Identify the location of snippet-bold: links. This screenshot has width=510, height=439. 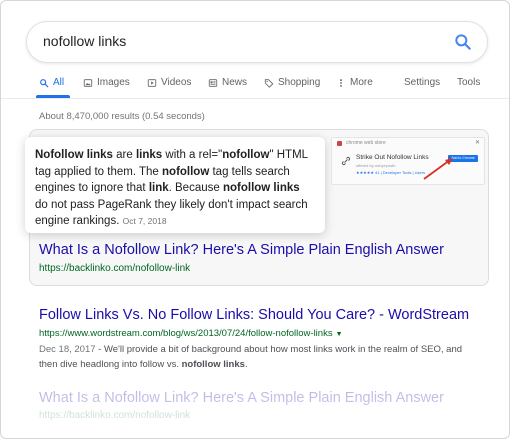
(149, 155).